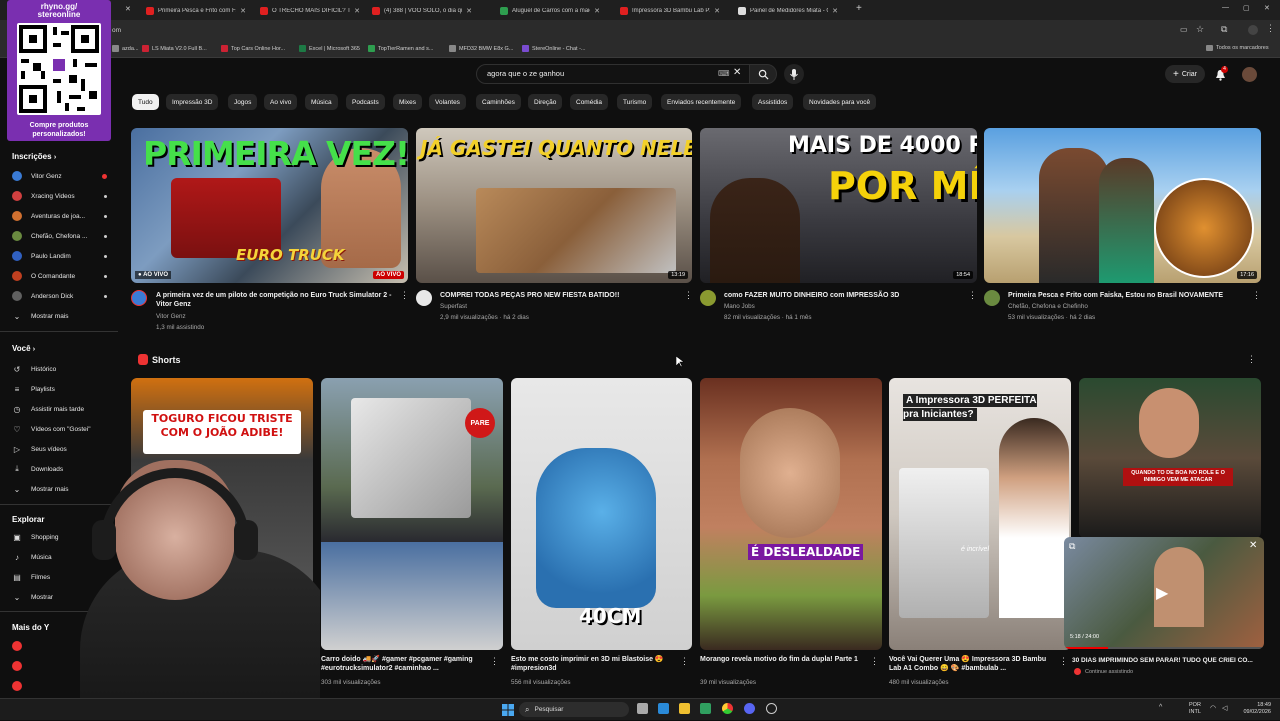  Describe the element at coordinates (1224, 708) in the screenshot. I see `volume-icon: ◁` at that location.